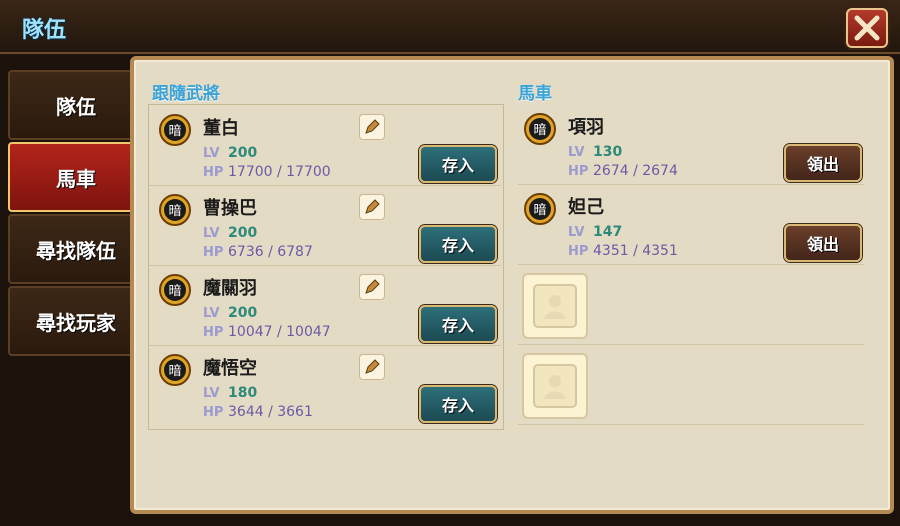  What do you see at coordinates (230, 208) in the screenshot?
I see `hero-name: 曹操巴` at bounding box center [230, 208].